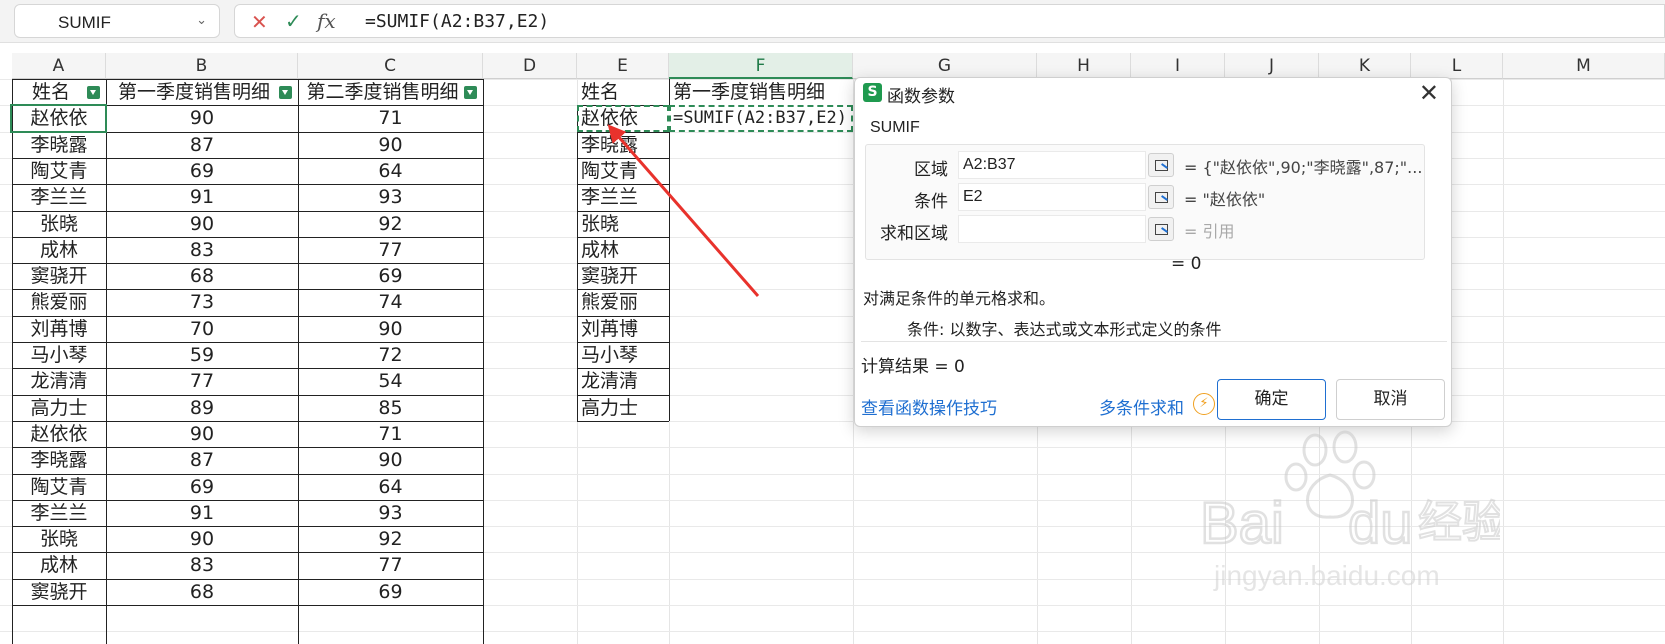  I want to click on value-cell: 73, so click(202, 302).